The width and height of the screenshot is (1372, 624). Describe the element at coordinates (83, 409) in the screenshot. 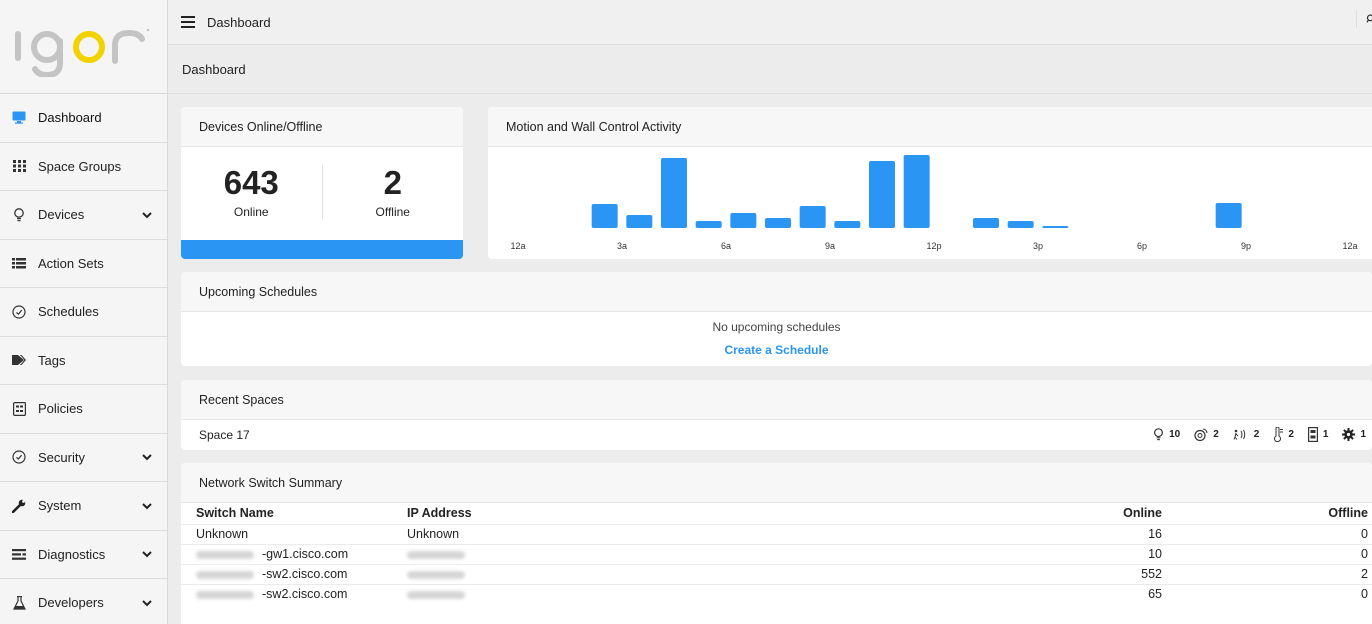

I see `sidebar-item-policies: Policies` at that location.